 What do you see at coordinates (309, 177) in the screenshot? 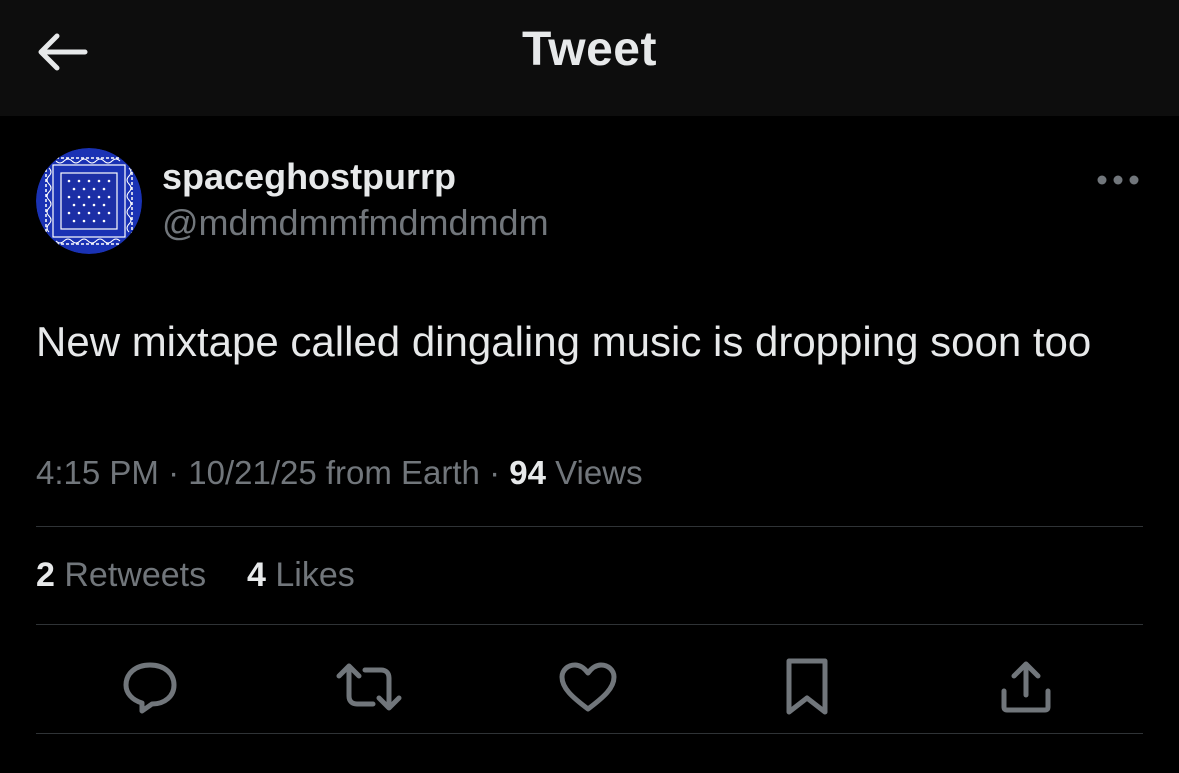
I see `display-name: spaceghostpurrp` at bounding box center [309, 177].